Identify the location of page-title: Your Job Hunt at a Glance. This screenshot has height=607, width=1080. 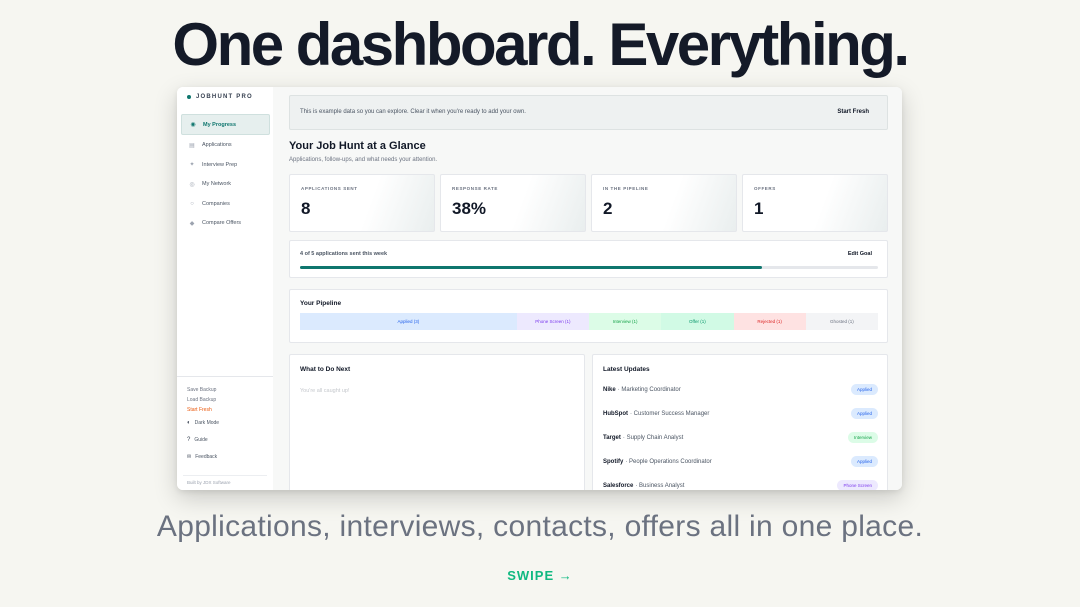
(357, 146).